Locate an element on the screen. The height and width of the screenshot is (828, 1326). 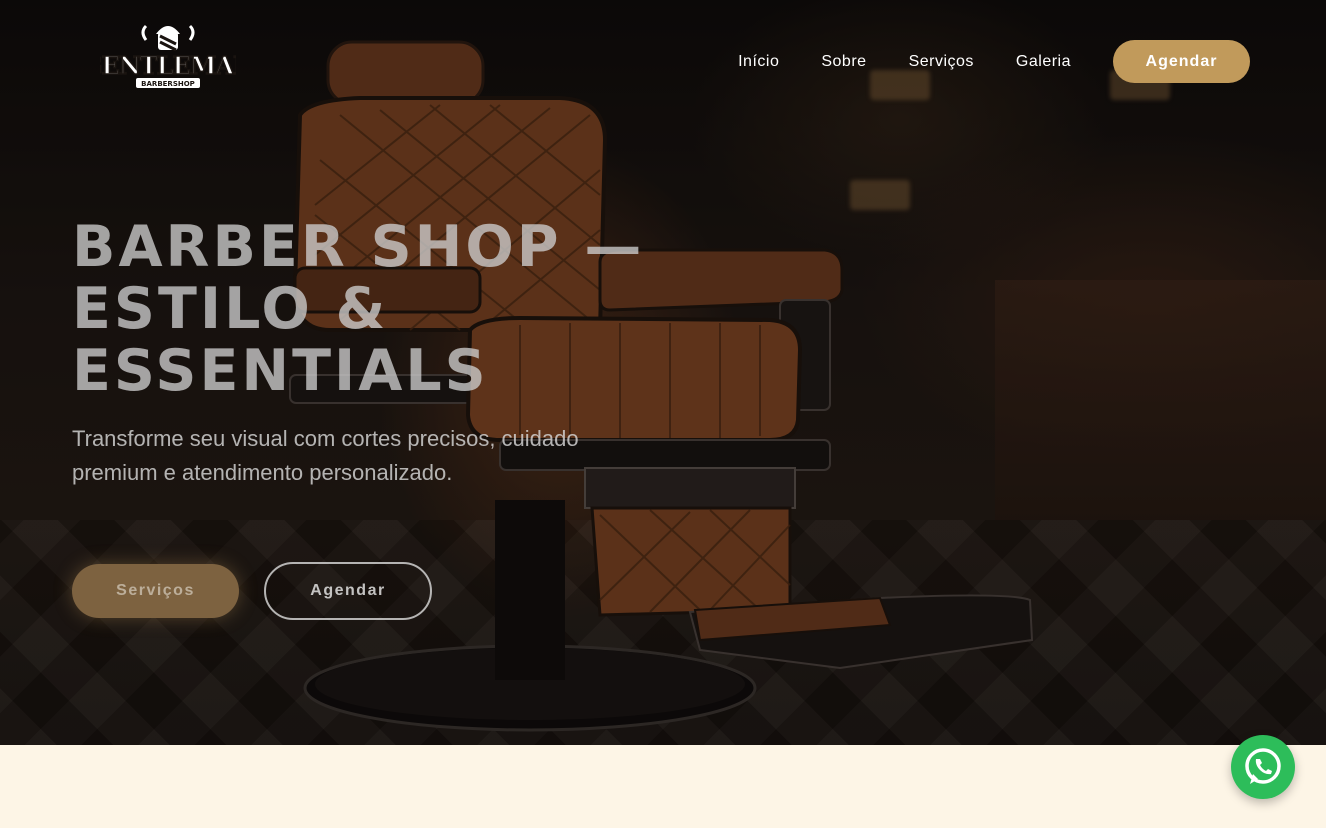
whatsapp-icon is located at coordinates (1263, 766).